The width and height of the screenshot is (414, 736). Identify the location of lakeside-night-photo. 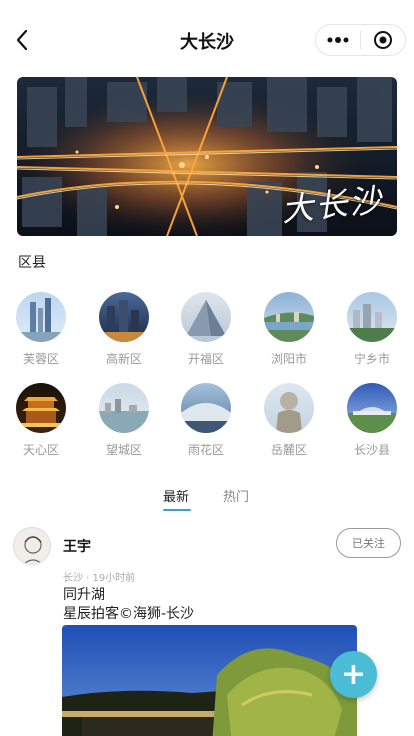
(209, 680).